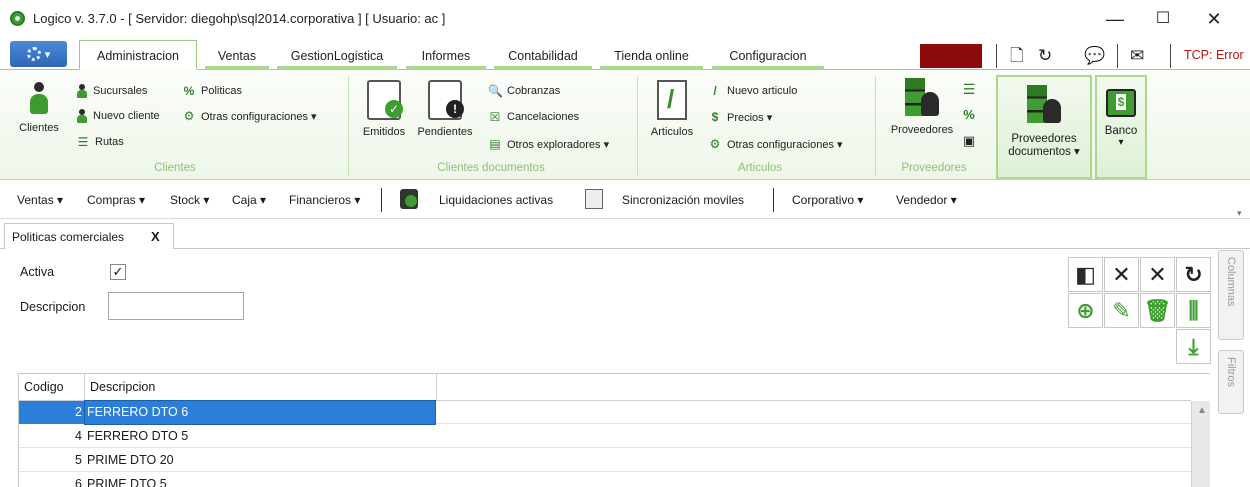 The height and width of the screenshot is (487, 1250). What do you see at coordinates (324, 200) in the screenshot?
I see `menu-financieros: Financieros ▾` at bounding box center [324, 200].